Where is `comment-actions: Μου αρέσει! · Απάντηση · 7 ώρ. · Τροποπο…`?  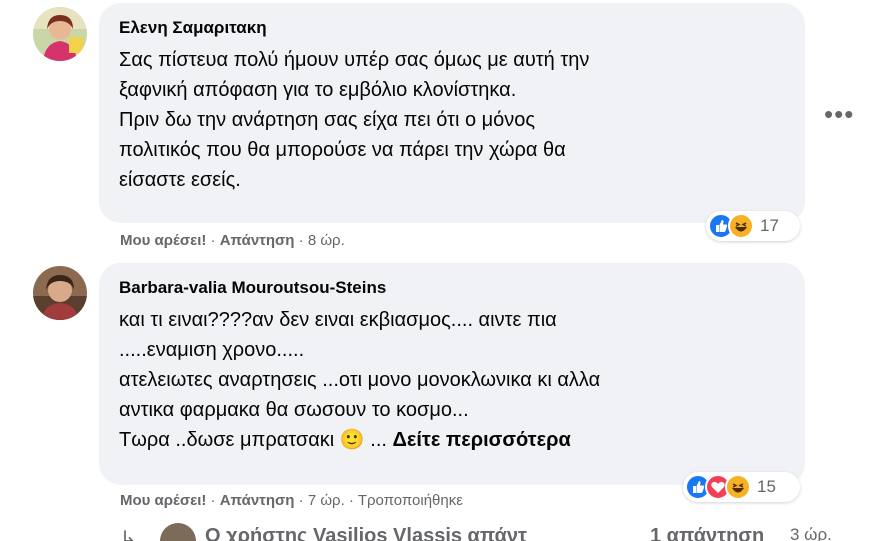 comment-actions: Μου αρέσει! · Απάντηση · 7 ώρ. · Τροποπο… is located at coordinates (291, 500).